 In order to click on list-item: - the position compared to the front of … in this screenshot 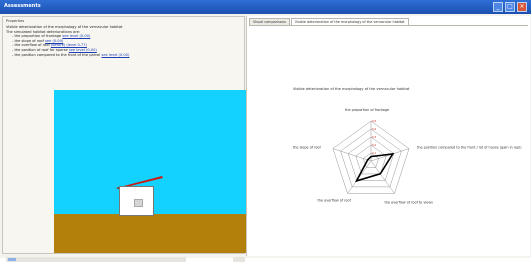, I will do `click(71, 54)`.